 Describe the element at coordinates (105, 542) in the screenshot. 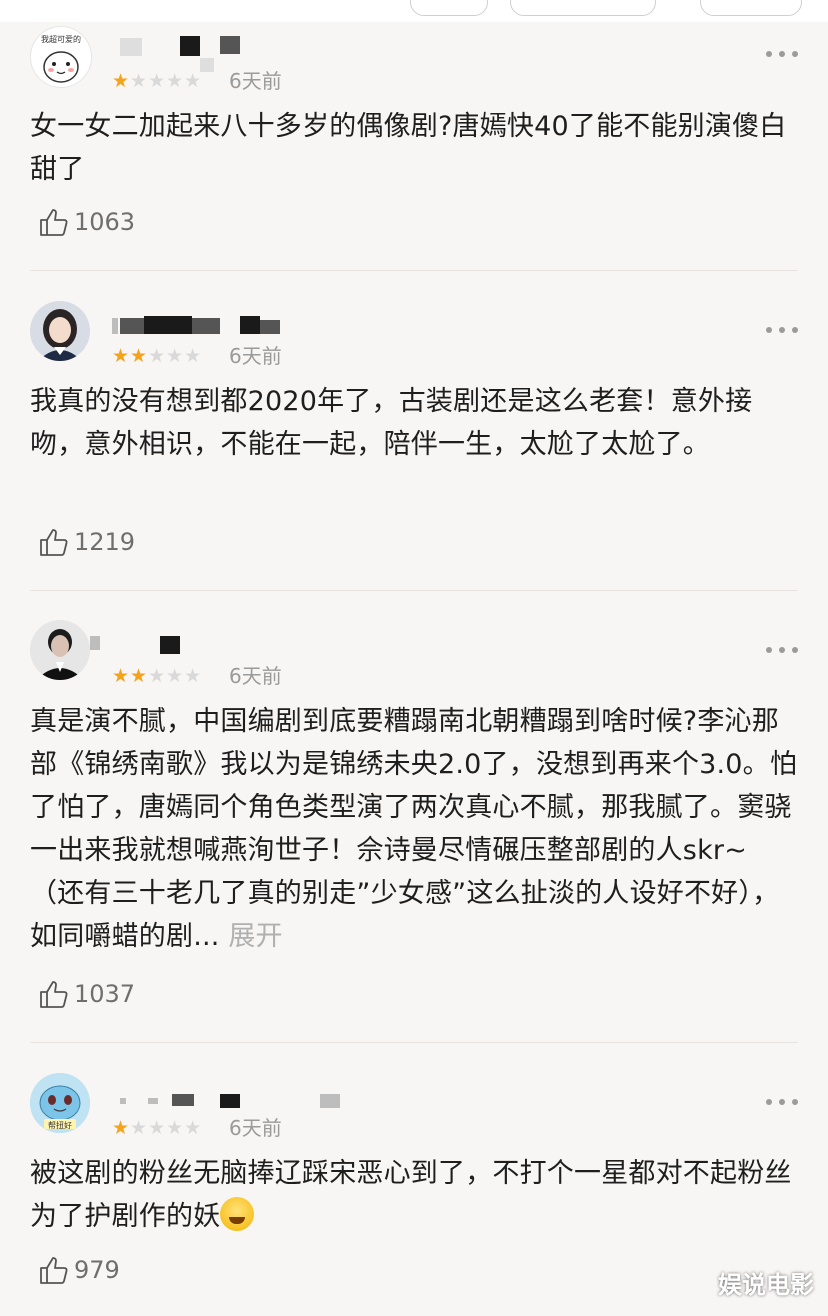

I see `like-count: 1219` at that location.